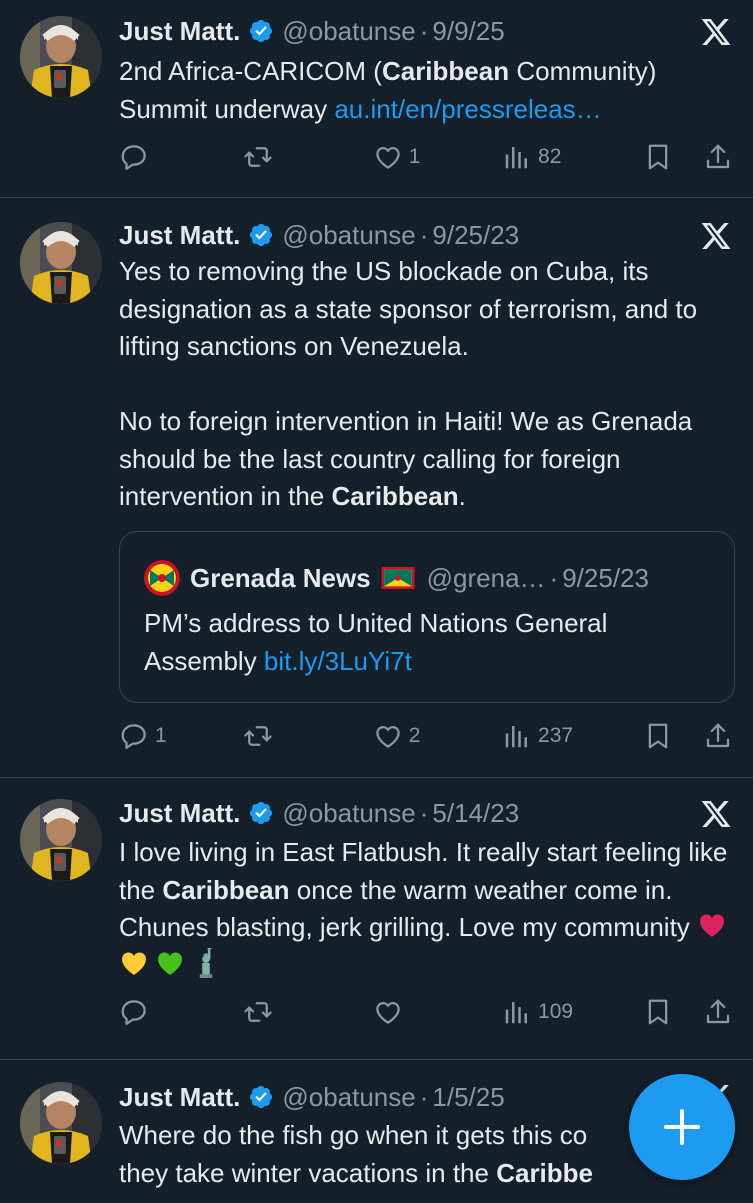 The width and height of the screenshot is (753, 1203). Describe the element at coordinates (437, 157) in the screenshot. I see `like-button: 1` at that location.